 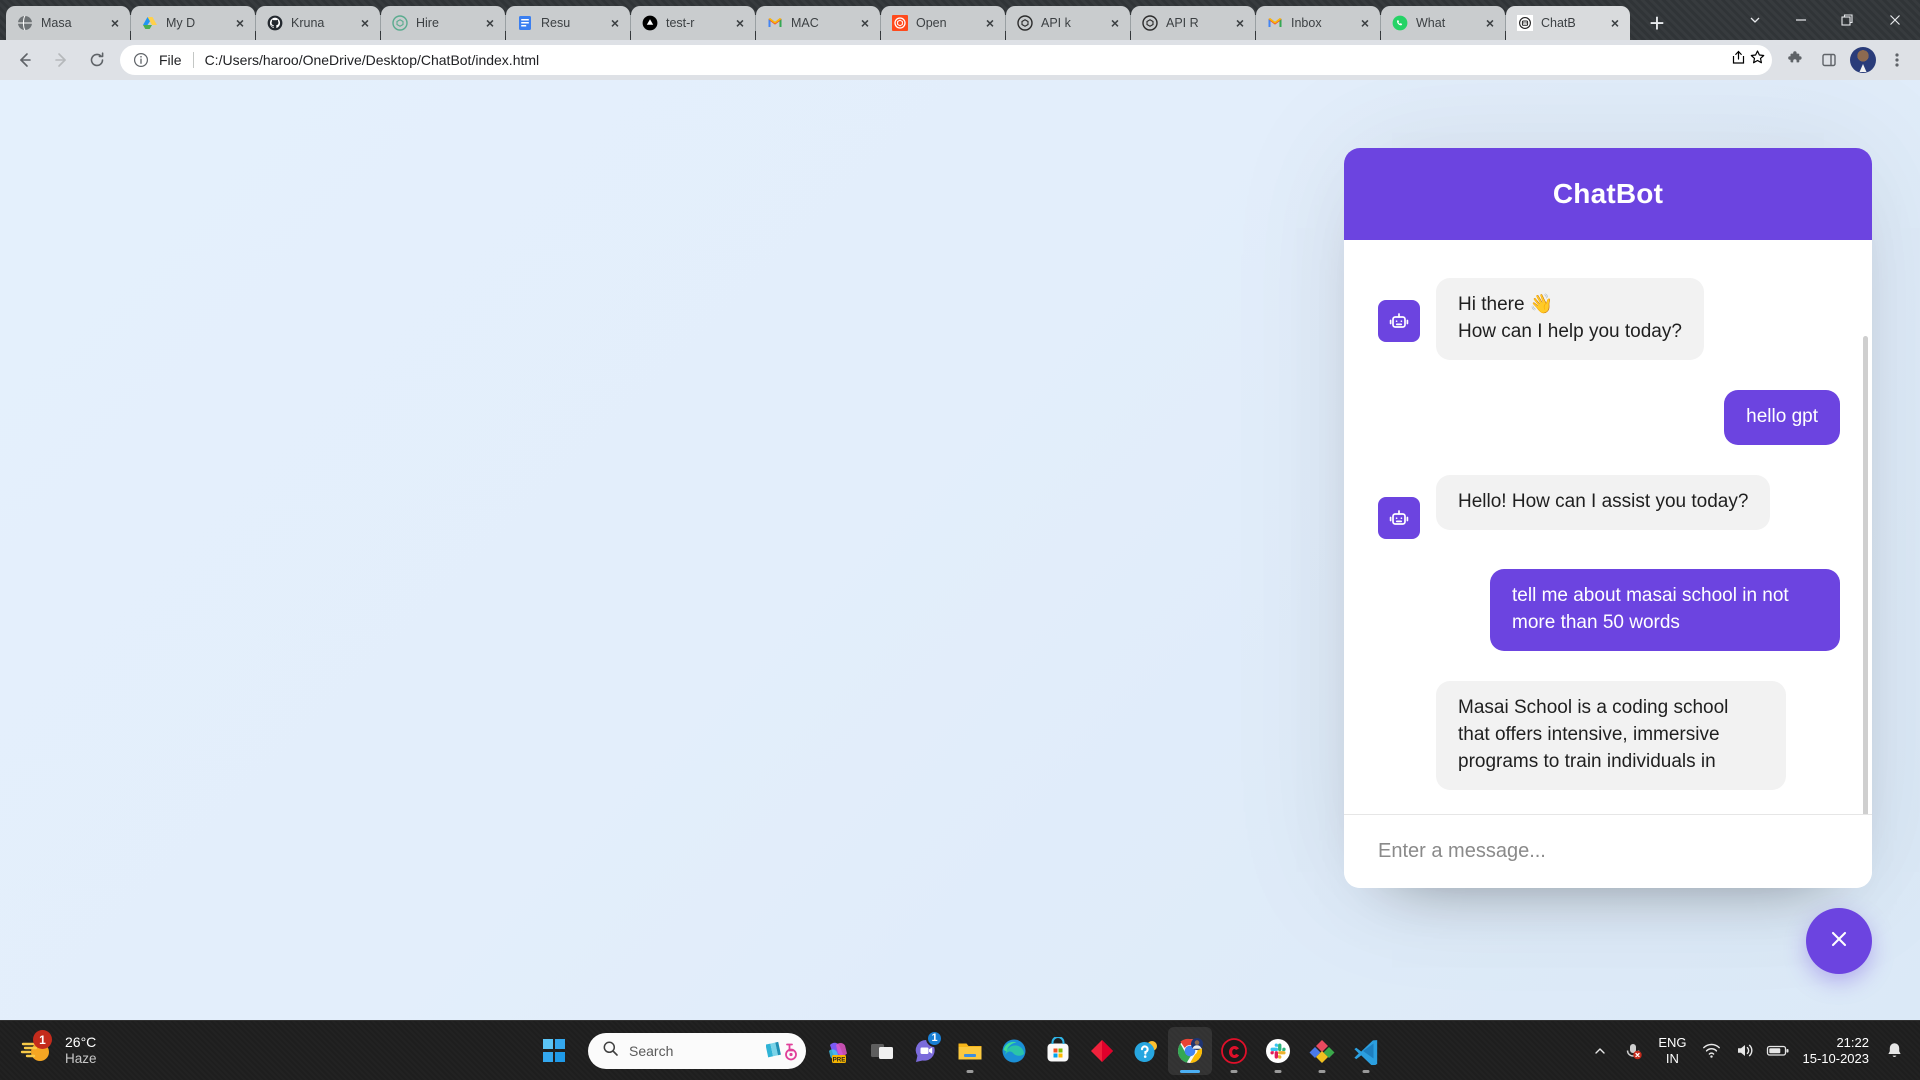 What do you see at coordinates (81, 1058) in the screenshot?
I see `weather-condition: Haze` at bounding box center [81, 1058].